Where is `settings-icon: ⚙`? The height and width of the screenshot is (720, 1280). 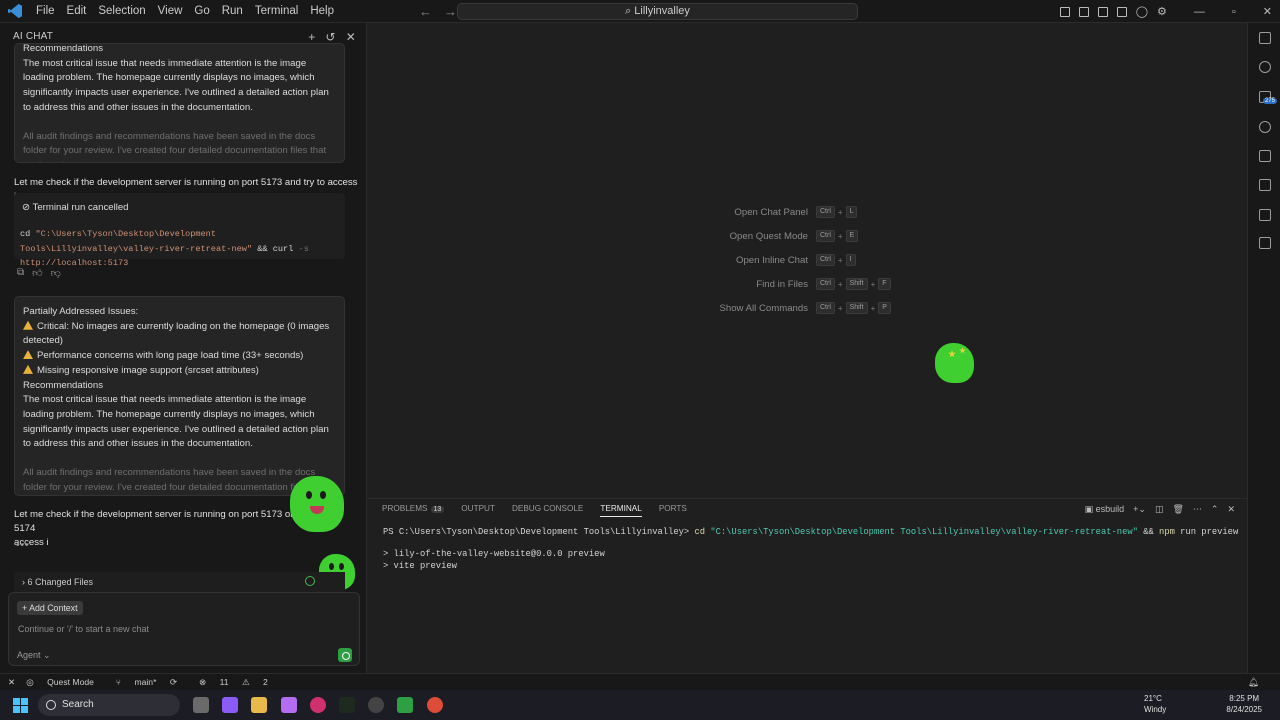 settings-icon: ⚙ is located at coordinates (1162, 11).